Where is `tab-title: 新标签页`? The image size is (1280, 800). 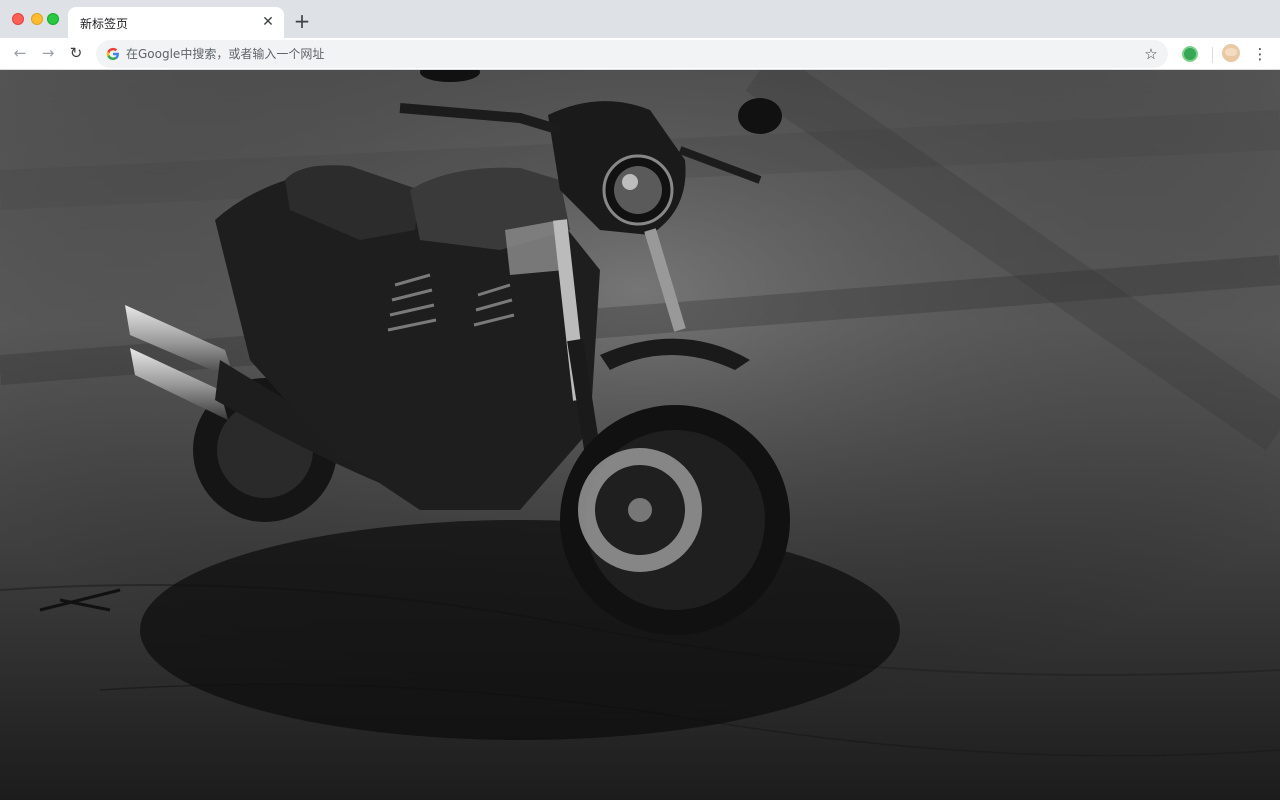
tab-title: 新标签页 is located at coordinates (104, 24).